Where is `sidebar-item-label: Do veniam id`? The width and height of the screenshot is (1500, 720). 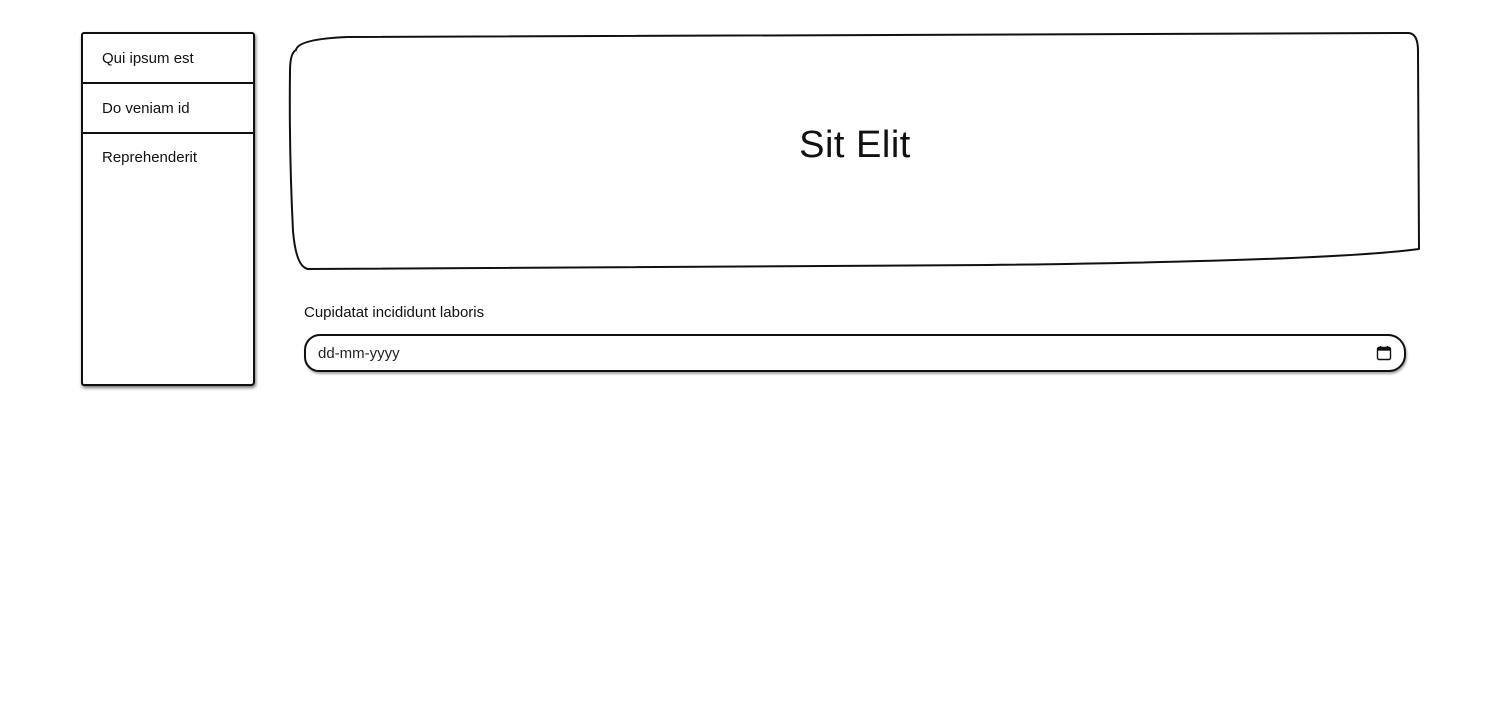
sidebar-item-label: Do veniam id is located at coordinates (146, 108).